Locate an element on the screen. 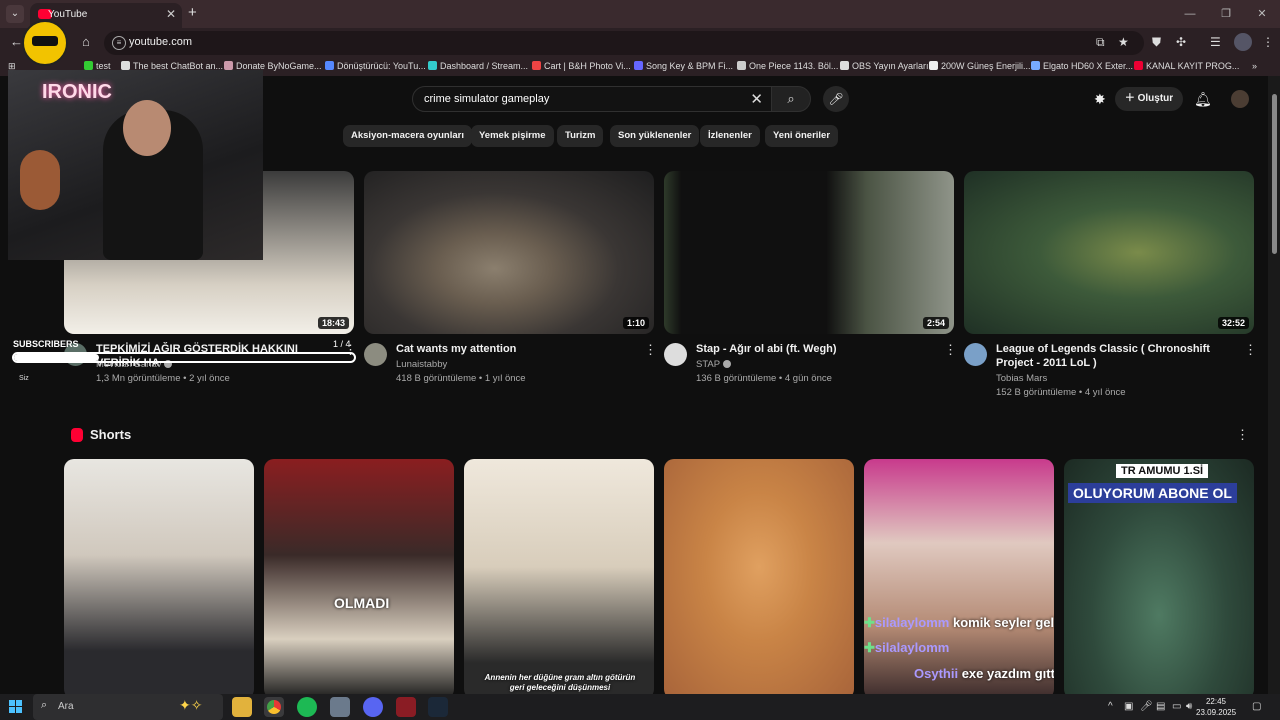  notifications-bell-icon: 🔔︎ is located at coordinates (1203, 99).